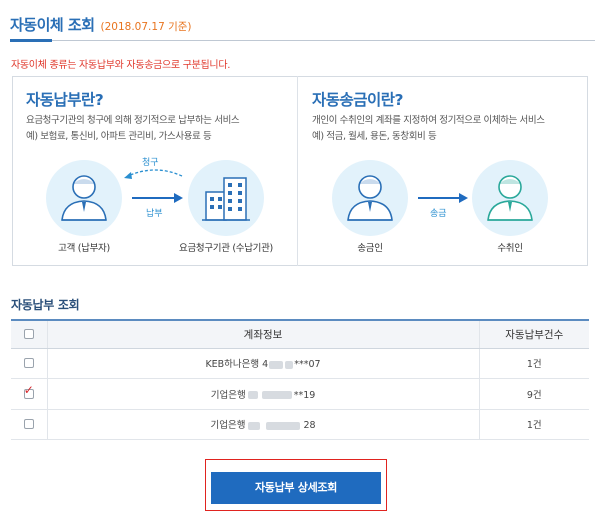 The image size is (600, 516). I want to click on row-select-cell: ✓, so click(29, 394).